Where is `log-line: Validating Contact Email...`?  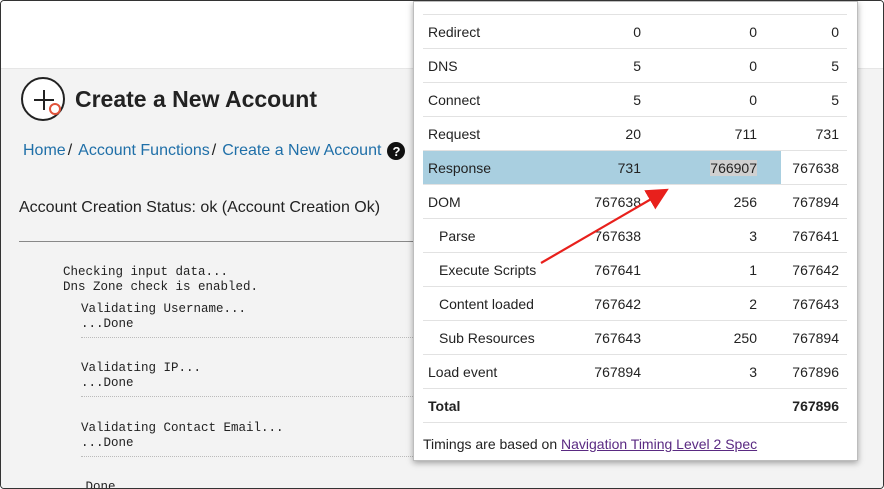 log-line: Validating Contact Email... is located at coordinates (182, 428).